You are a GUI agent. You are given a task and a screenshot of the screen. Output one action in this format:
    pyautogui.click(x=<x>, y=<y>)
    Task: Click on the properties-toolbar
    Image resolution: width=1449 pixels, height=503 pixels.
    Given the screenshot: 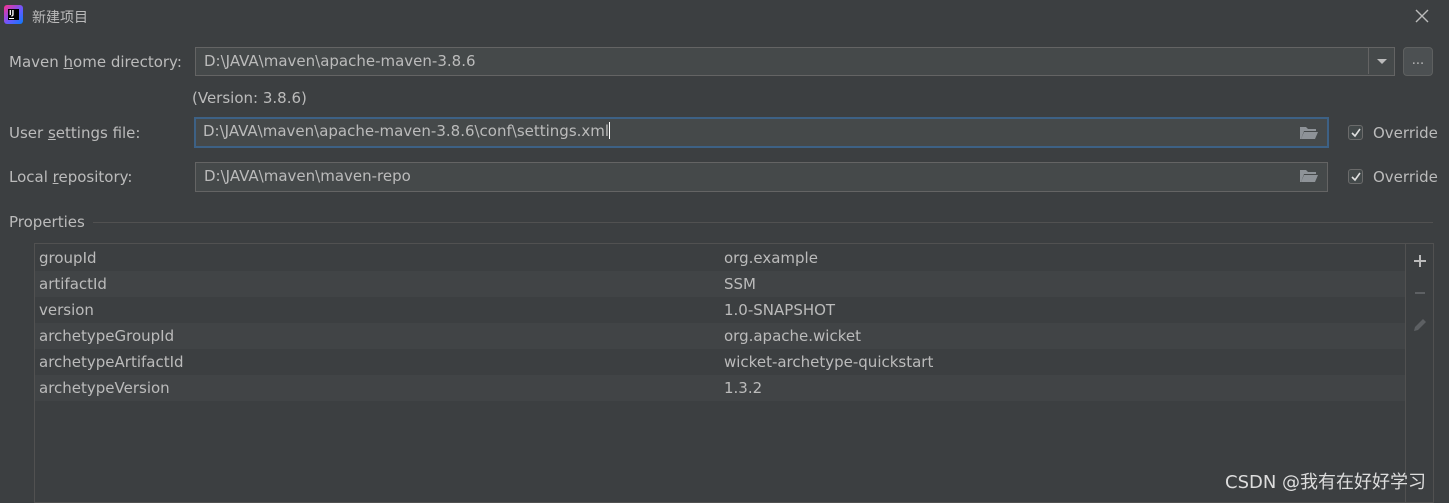 What is the action you would take?
    pyautogui.click(x=1419, y=373)
    